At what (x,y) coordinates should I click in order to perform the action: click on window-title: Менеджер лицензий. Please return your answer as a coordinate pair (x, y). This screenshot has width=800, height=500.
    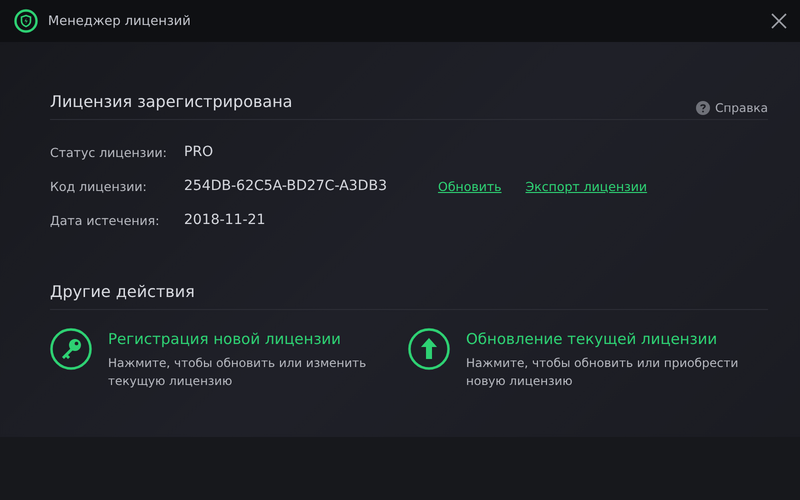
    Looking at the image, I should click on (120, 21).